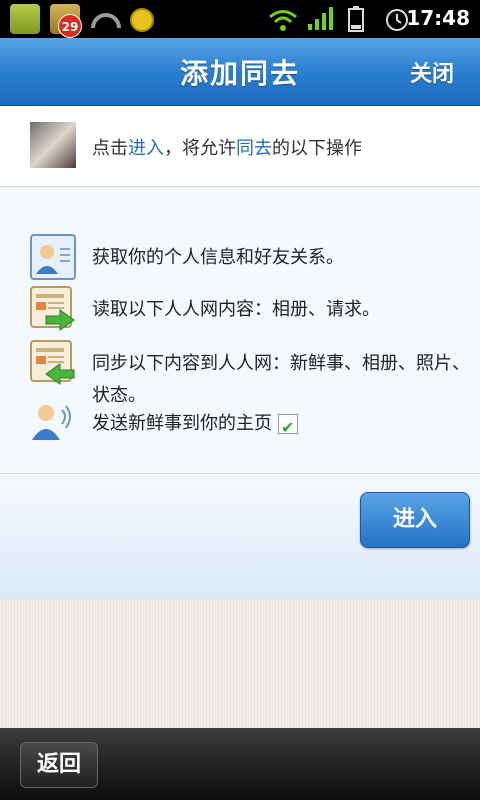  What do you see at coordinates (51, 422) in the screenshot?
I see `broadcast-user-icon` at bounding box center [51, 422].